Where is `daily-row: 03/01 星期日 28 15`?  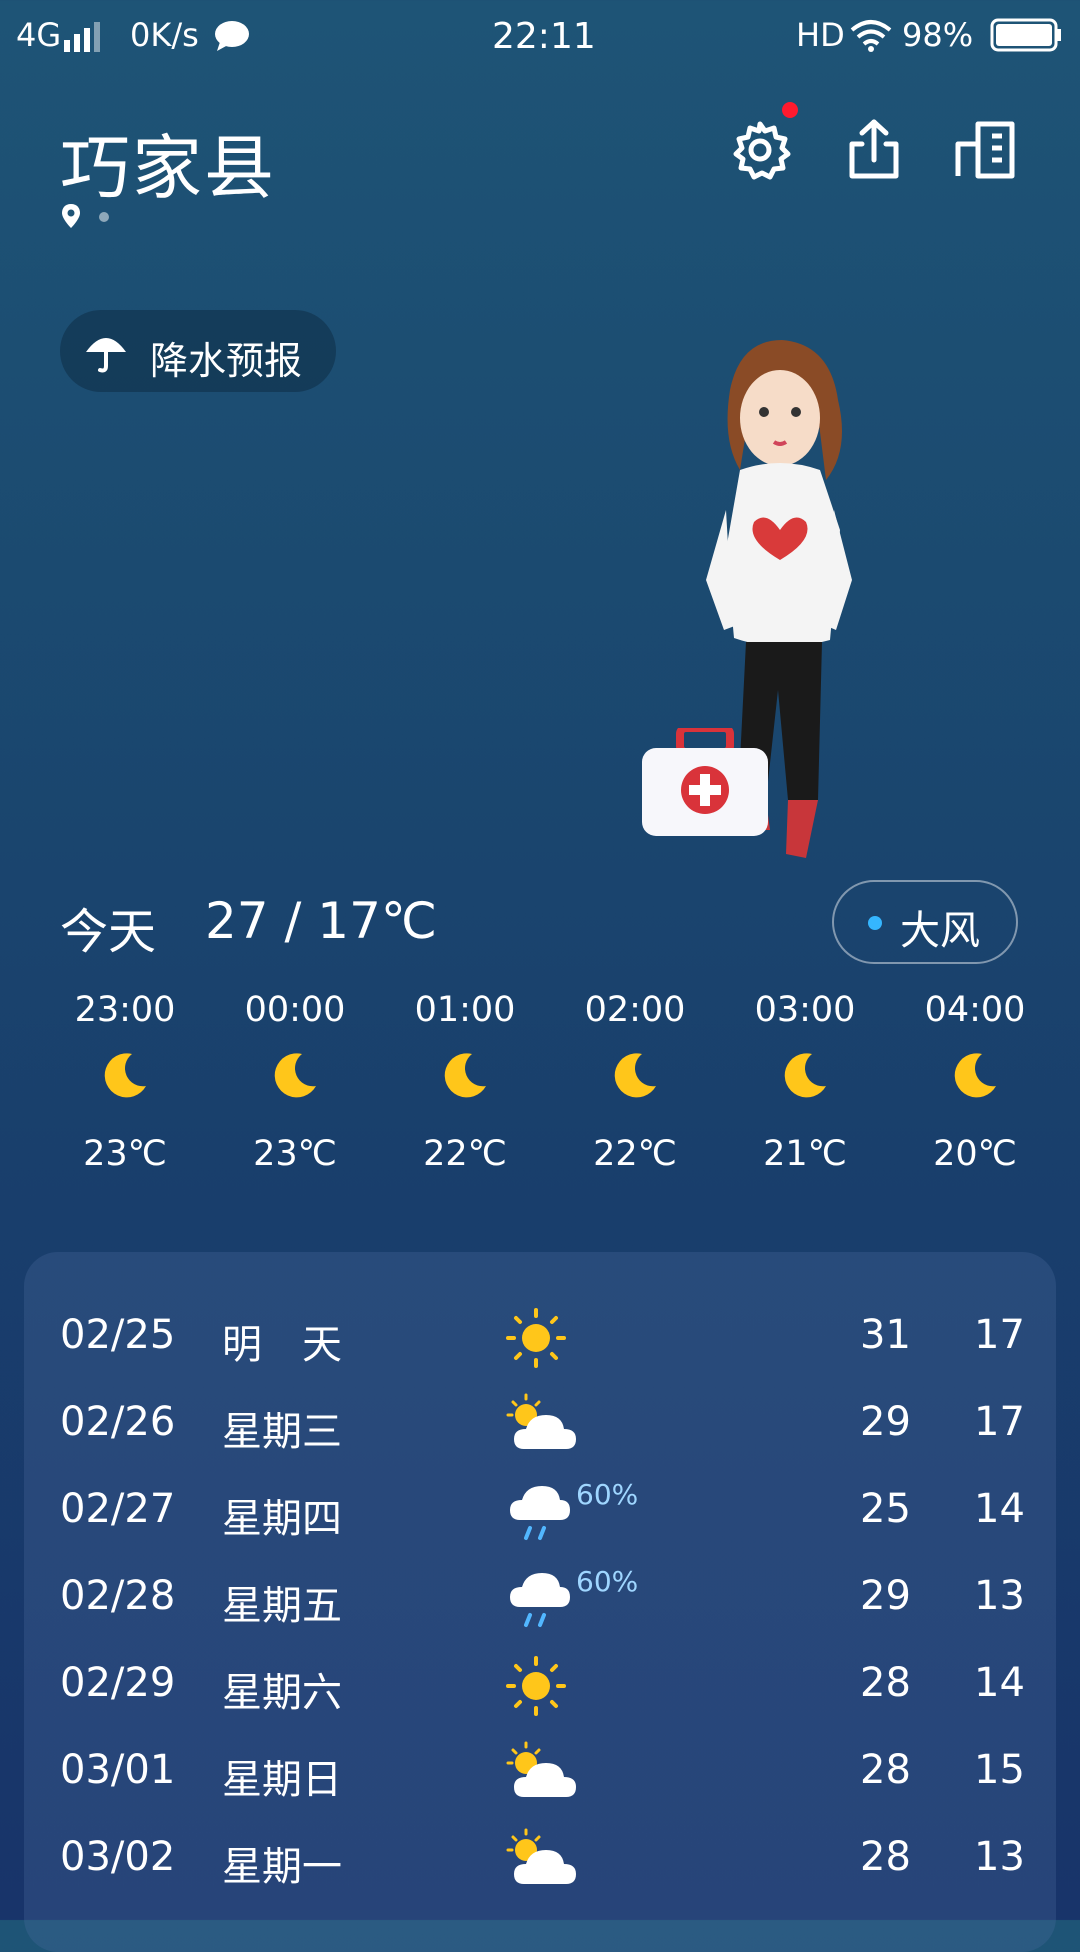
daily-row: 03/01 星期日 28 15 is located at coordinates (540, 1774).